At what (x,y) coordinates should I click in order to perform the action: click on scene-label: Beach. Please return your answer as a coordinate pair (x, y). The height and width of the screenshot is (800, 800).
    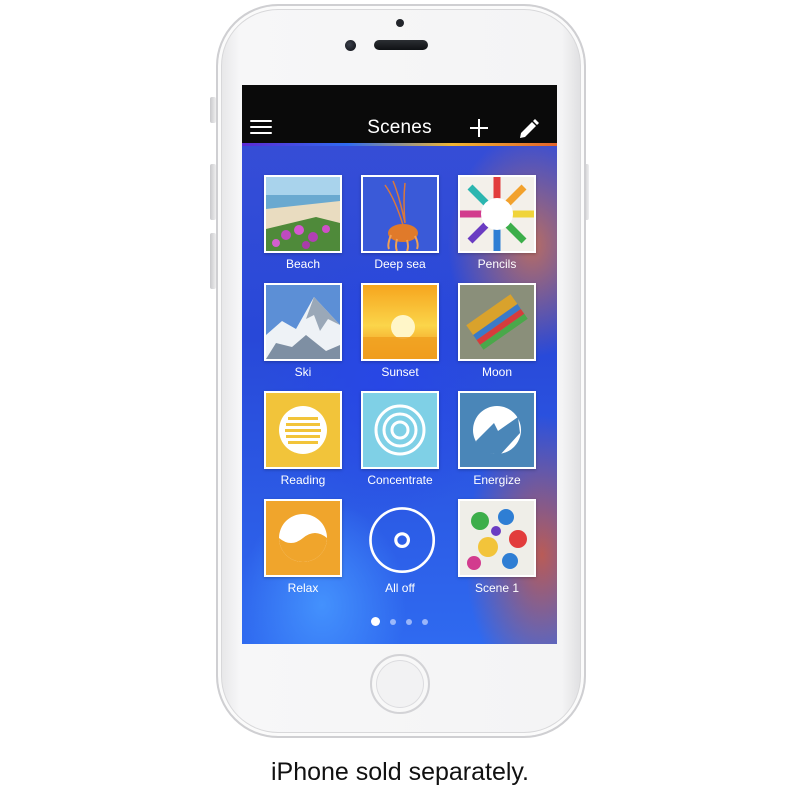
    Looking at the image, I should click on (303, 264).